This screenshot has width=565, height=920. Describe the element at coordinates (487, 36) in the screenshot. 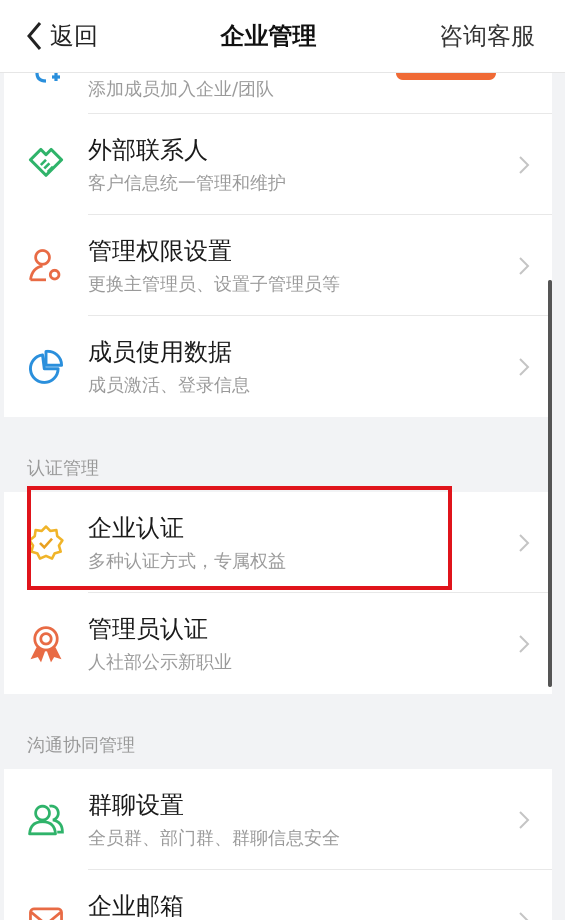

I see `customer-service-link: 咨询客服` at that location.